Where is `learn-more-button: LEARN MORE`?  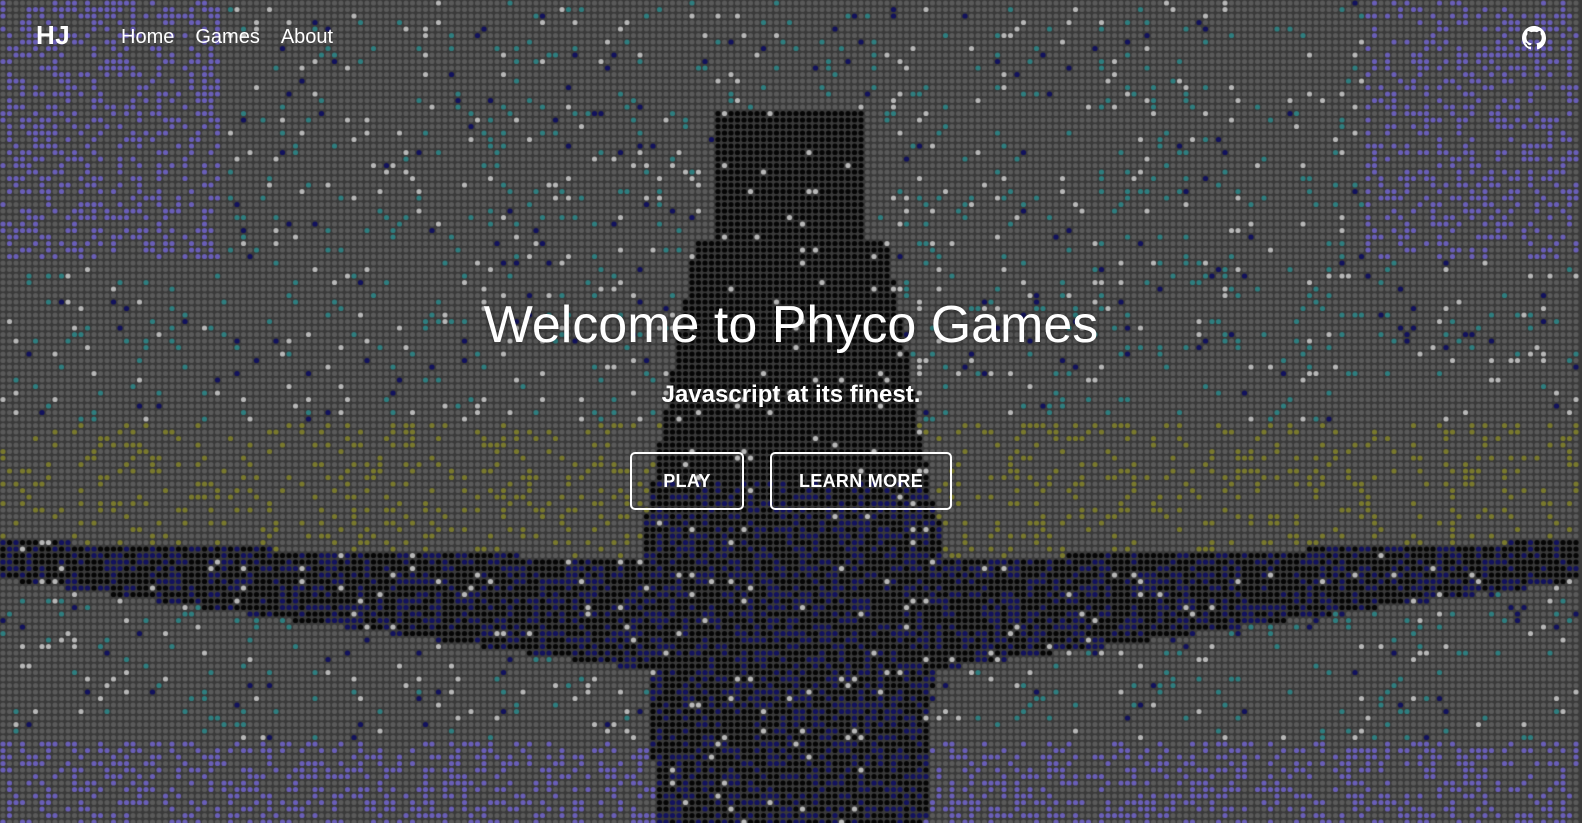 learn-more-button: LEARN MORE is located at coordinates (861, 481).